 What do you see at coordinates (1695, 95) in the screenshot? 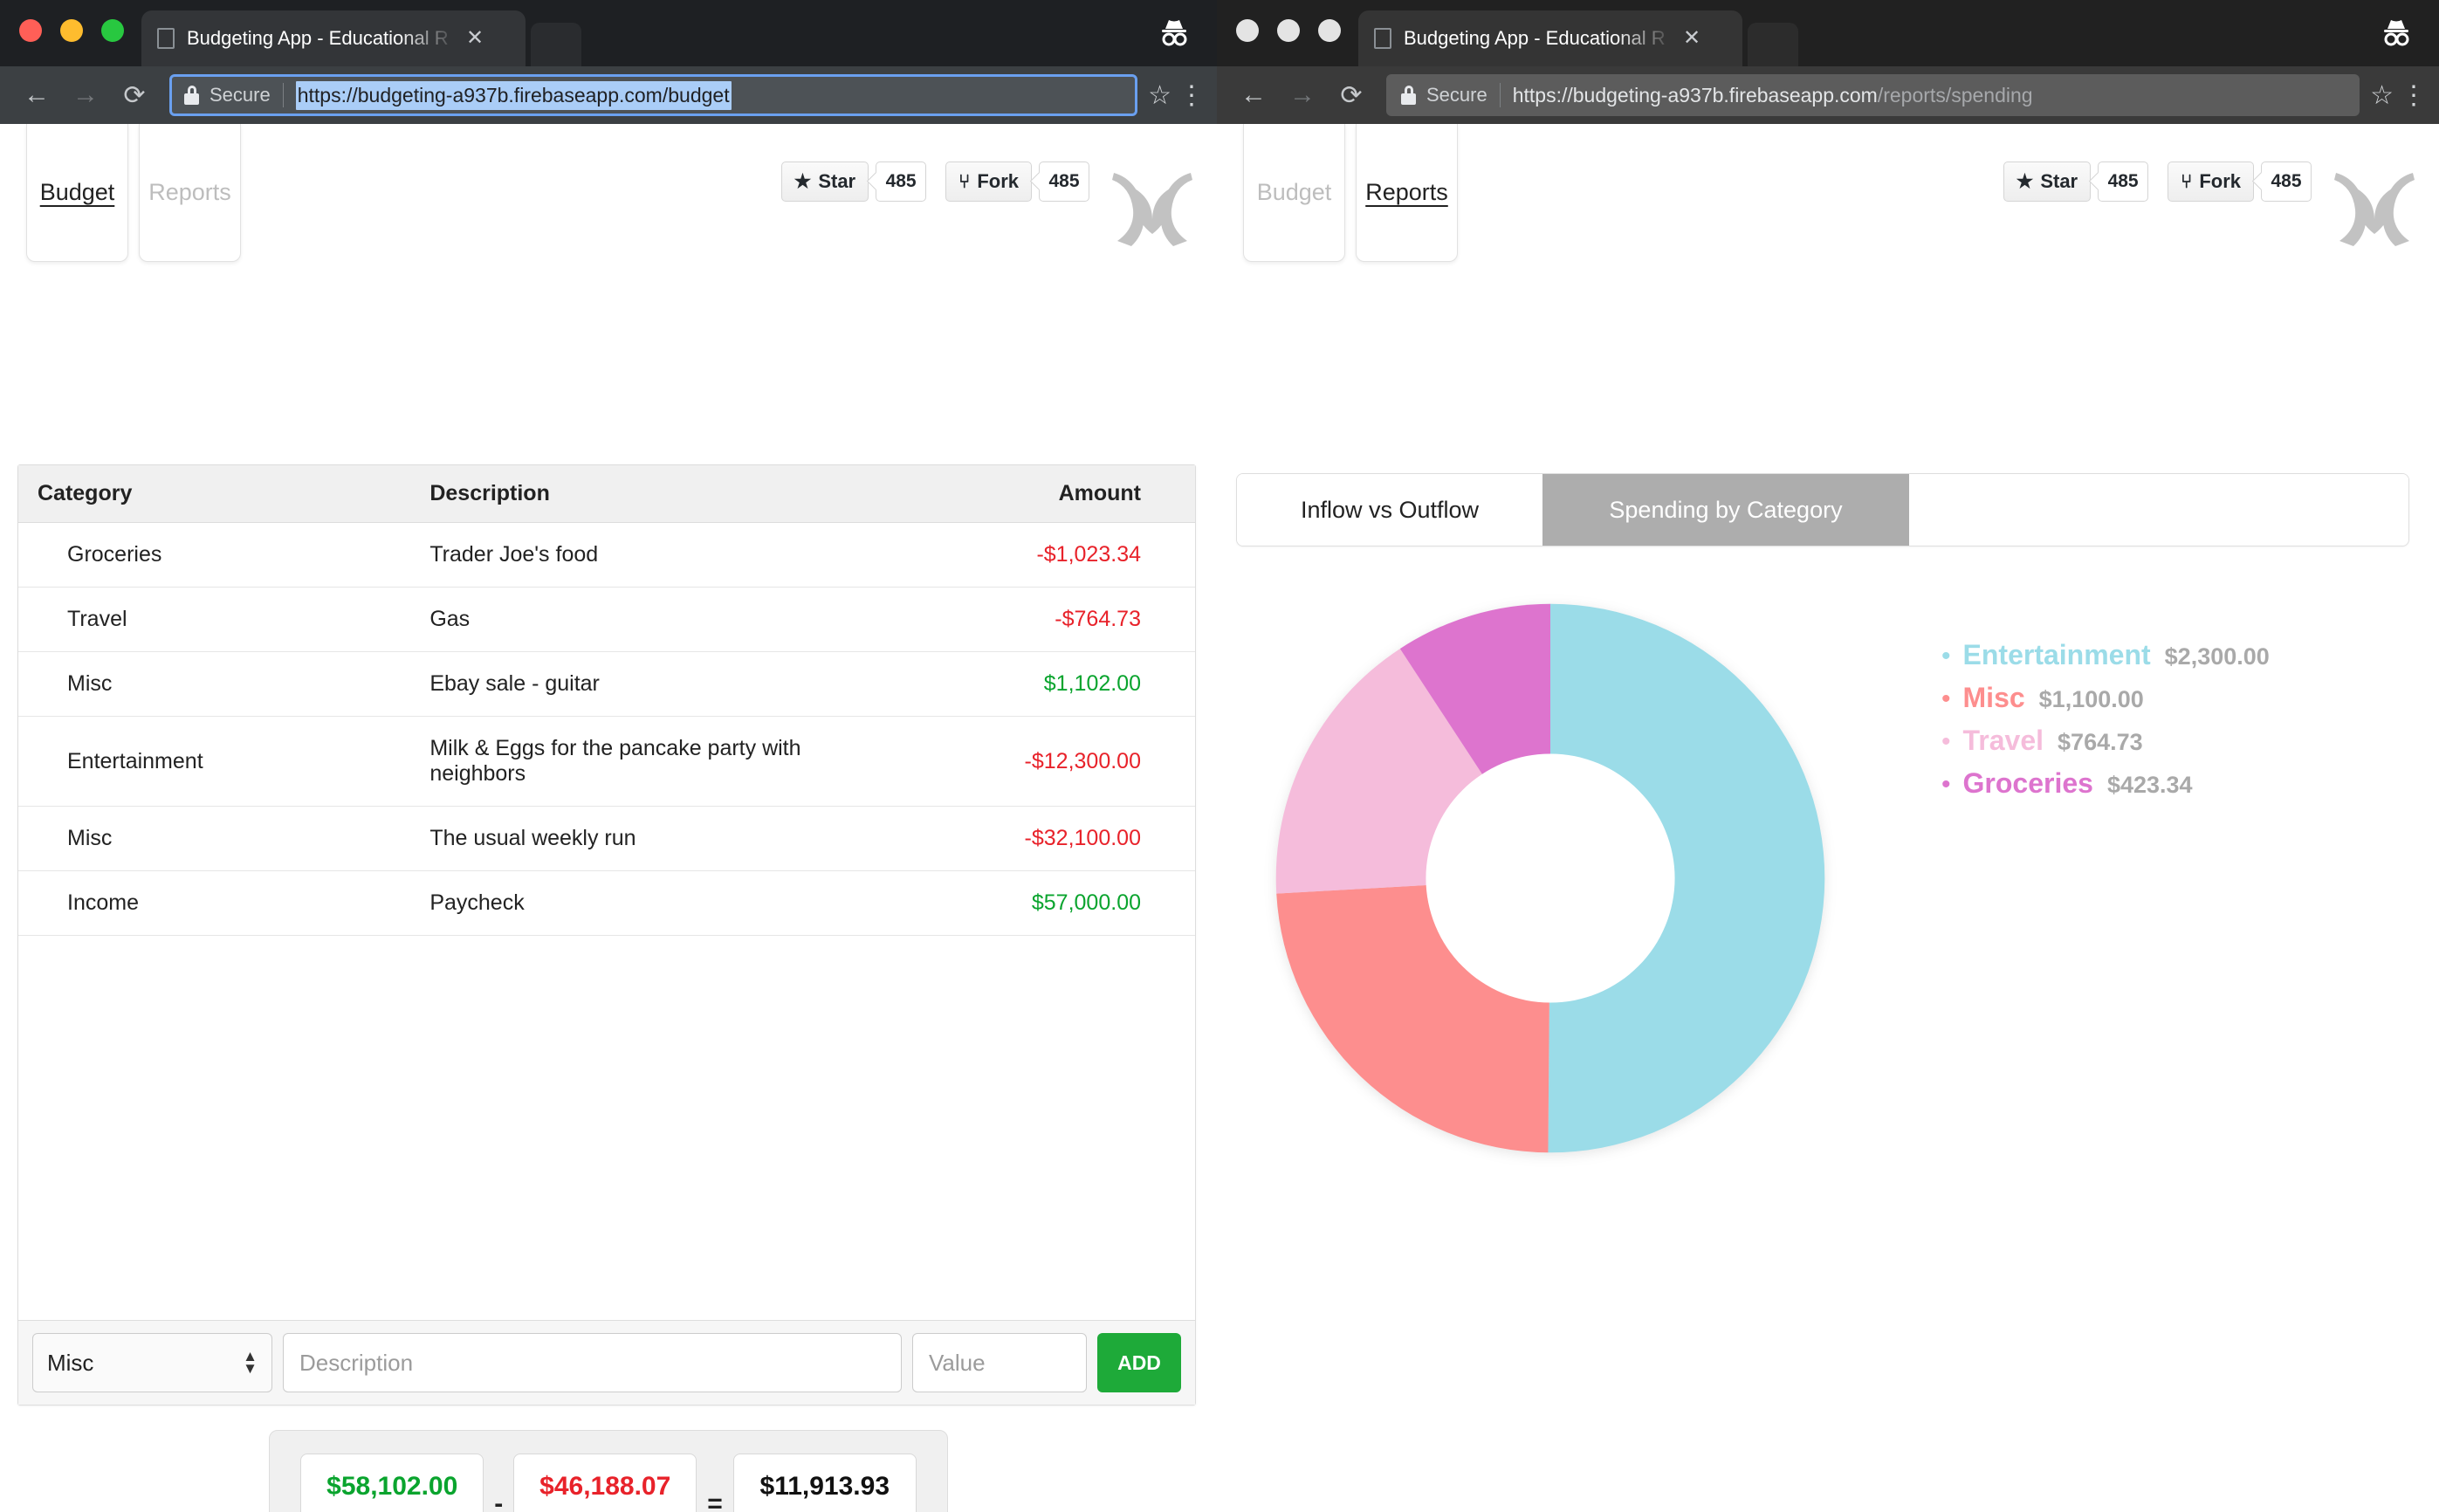
I see `url-base: https://budgeting-a937b.firebaseapp.com` at bounding box center [1695, 95].